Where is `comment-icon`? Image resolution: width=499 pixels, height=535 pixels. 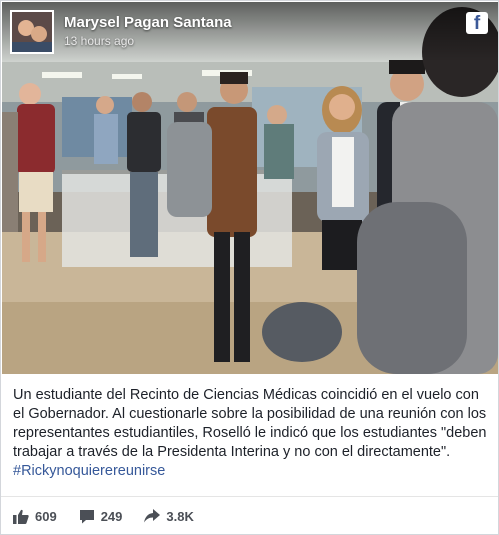 comment-icon is located at coordinates (86, 516).